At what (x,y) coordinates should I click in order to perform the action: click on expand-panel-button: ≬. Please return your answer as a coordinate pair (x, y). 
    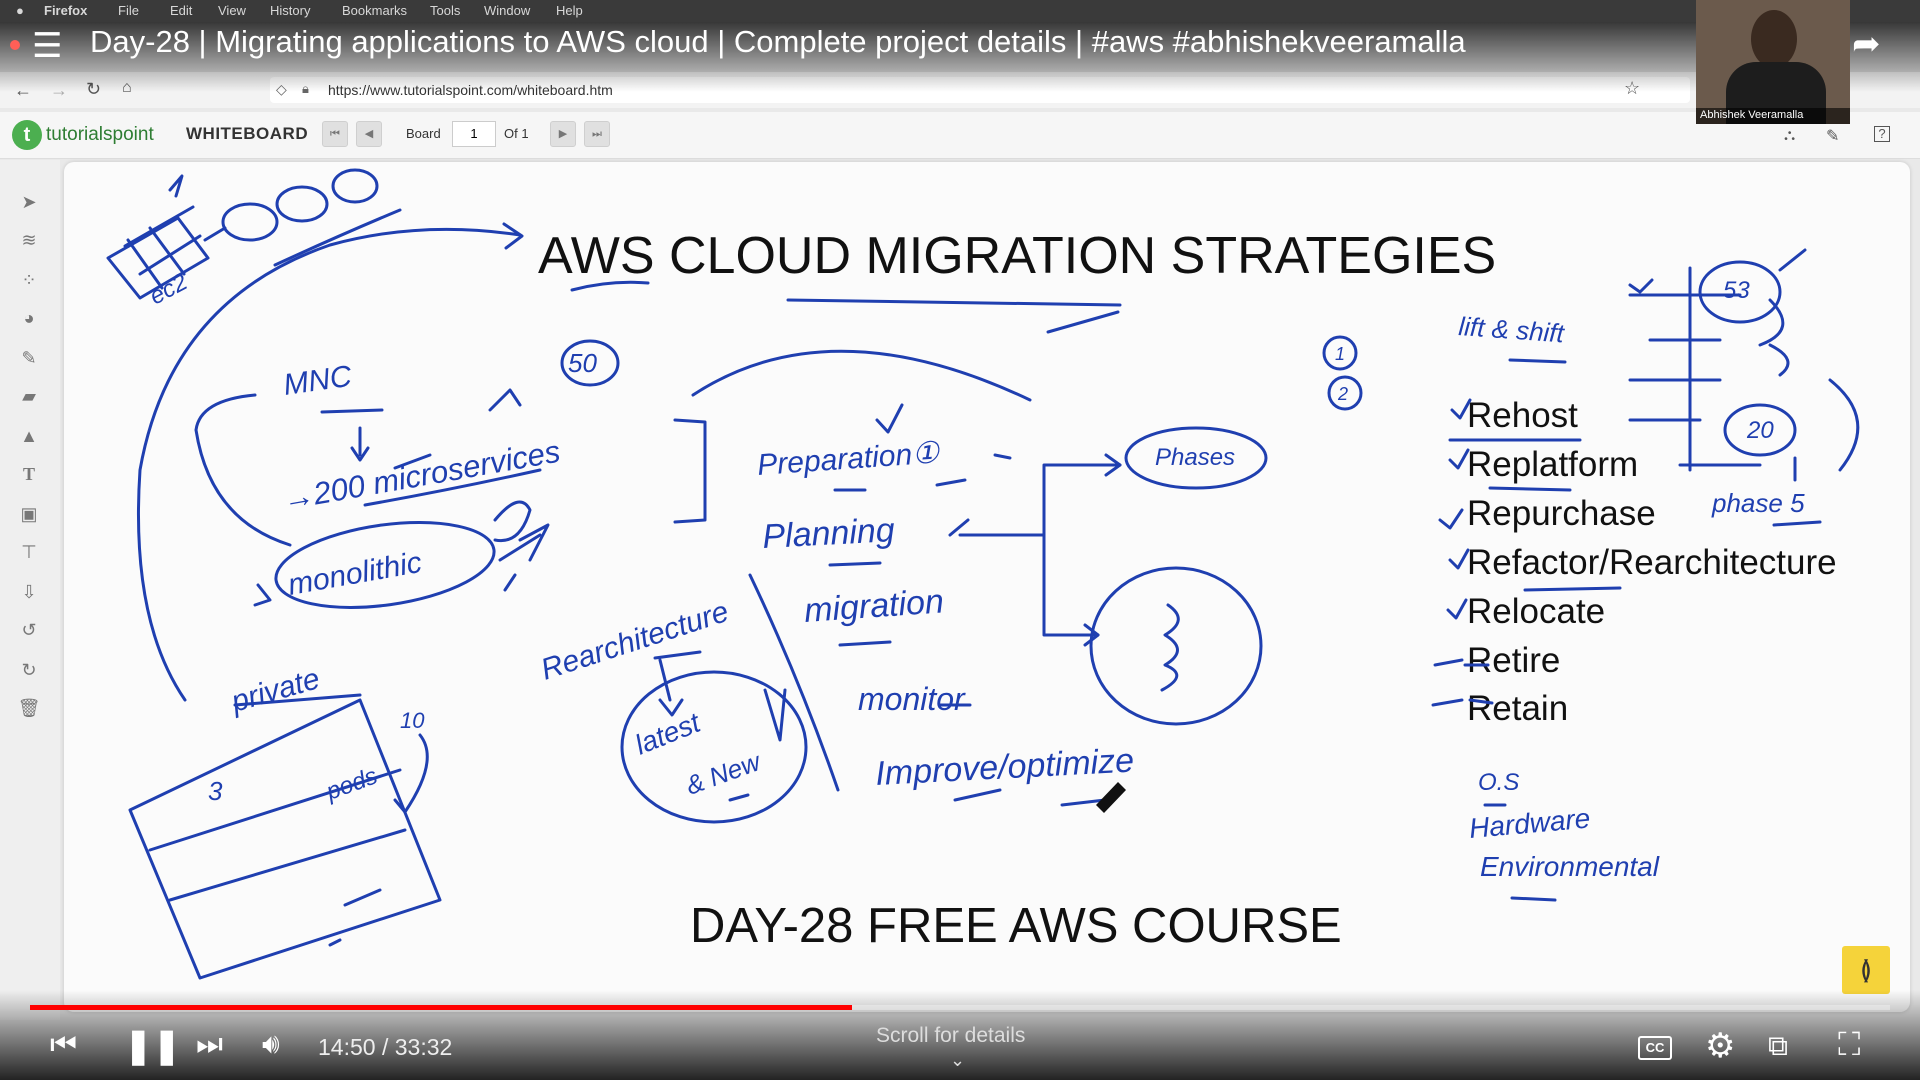
    Looking at the image, I should click on (1866, 970).